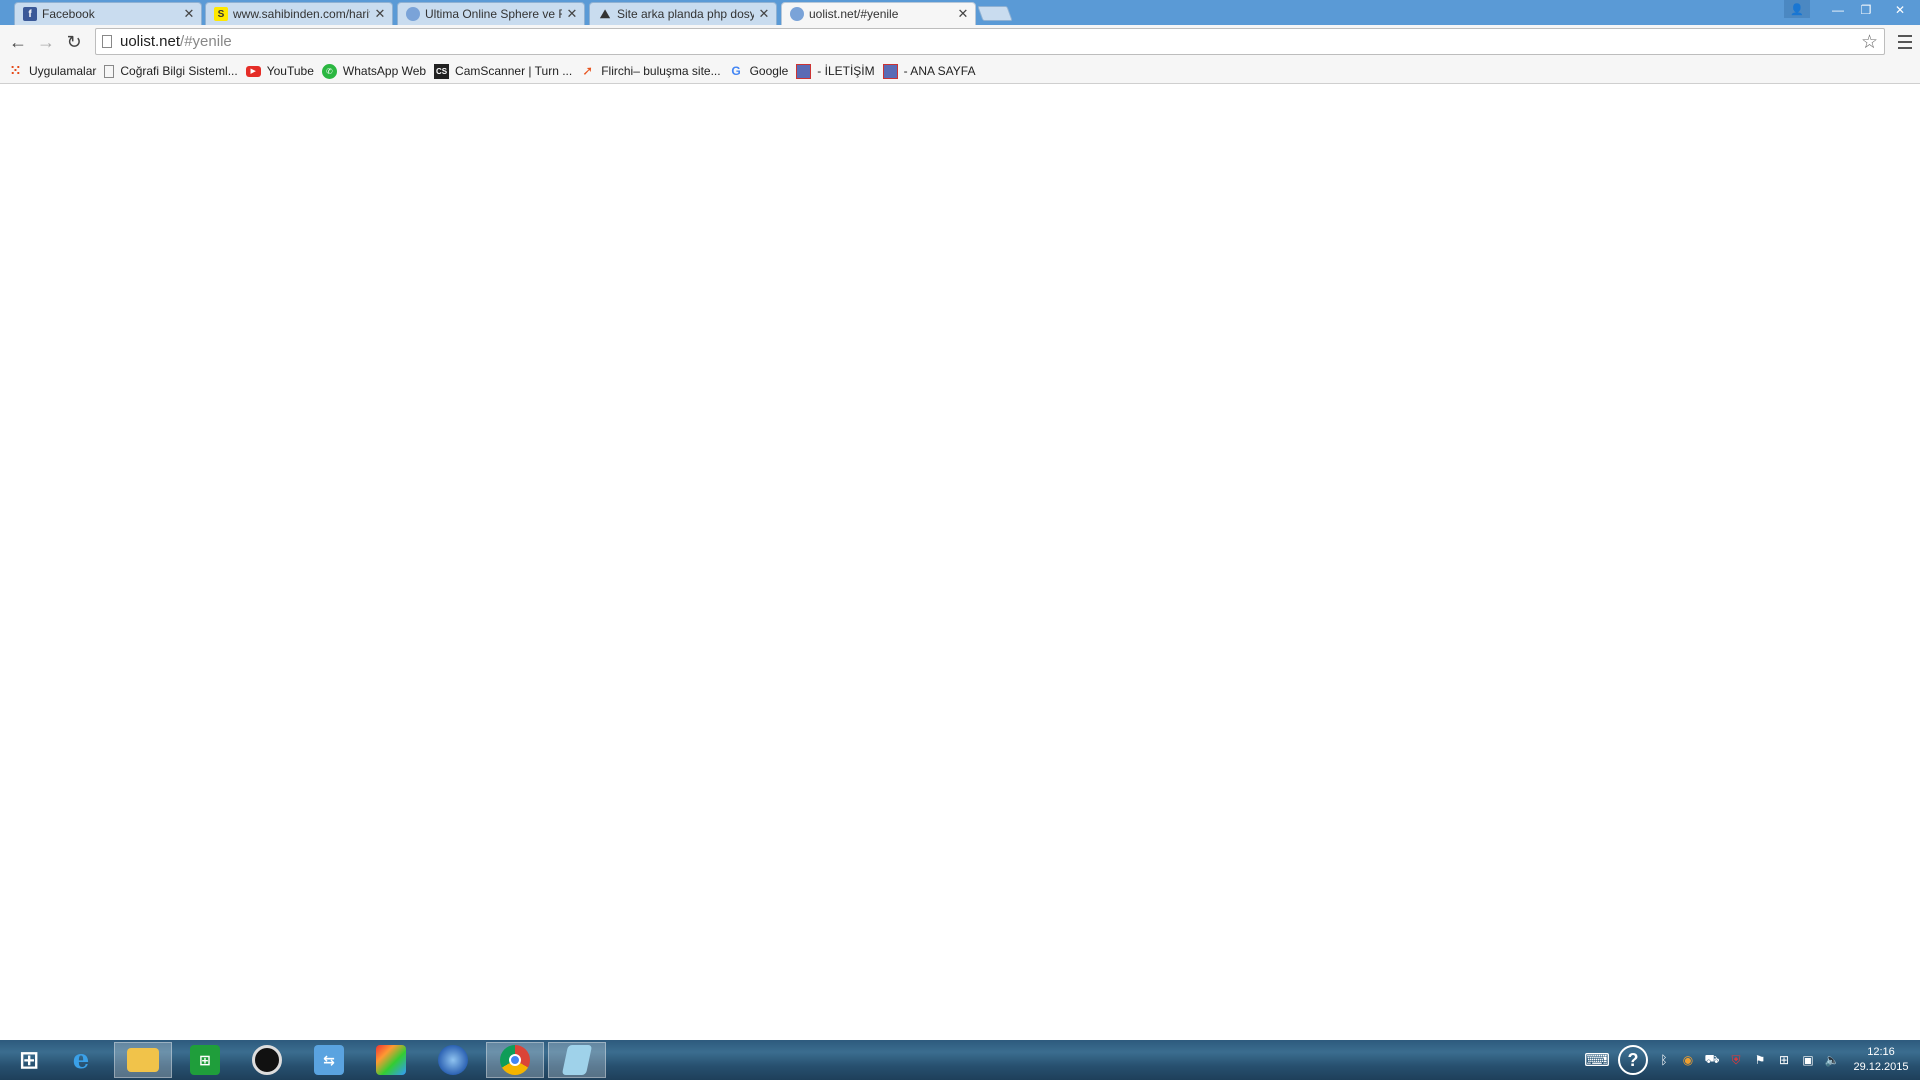 The image size is (1920, 1080). I want to click on tab-site-arka-planda: ⛰ Site arka planda php dosy ✕, so click(683, 13).